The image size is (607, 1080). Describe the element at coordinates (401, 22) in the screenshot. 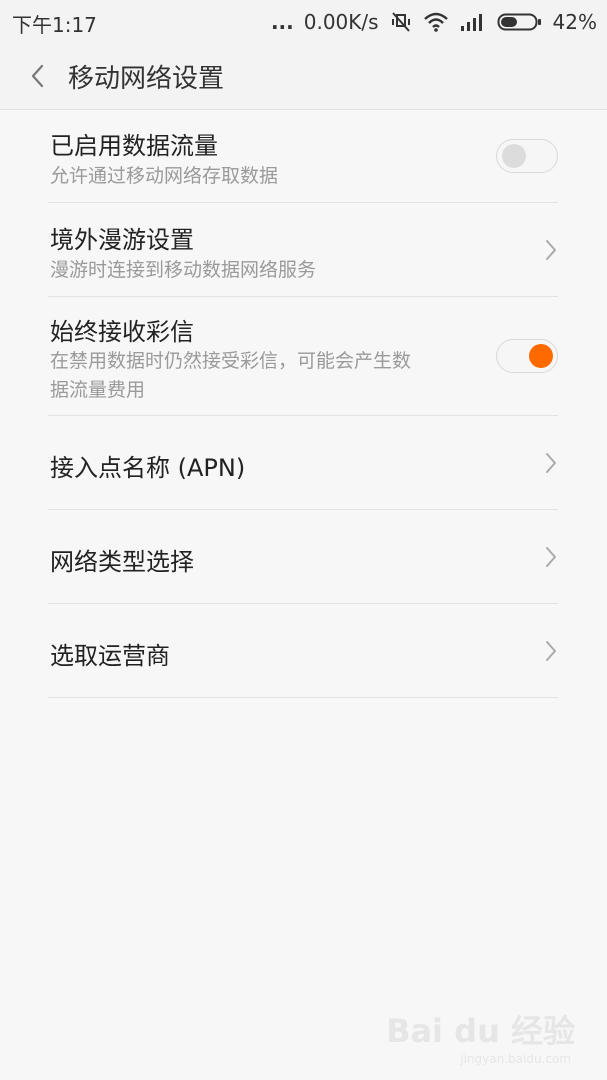

I see `mute-vibrate-icon` at that location.